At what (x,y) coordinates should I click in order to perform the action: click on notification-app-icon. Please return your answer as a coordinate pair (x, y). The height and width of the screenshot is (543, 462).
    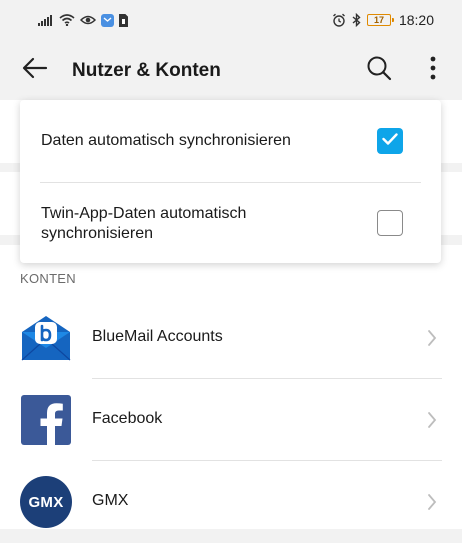
    Looking at the image, I should click on (107, 20).